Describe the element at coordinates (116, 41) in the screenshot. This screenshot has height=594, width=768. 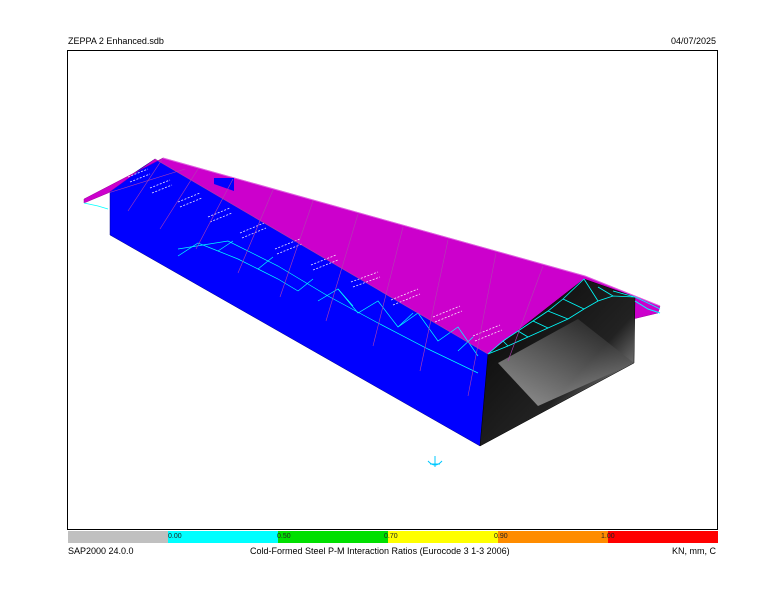
I see `file-title: ZEPPA 2 Enhanced.sdb` at that location.